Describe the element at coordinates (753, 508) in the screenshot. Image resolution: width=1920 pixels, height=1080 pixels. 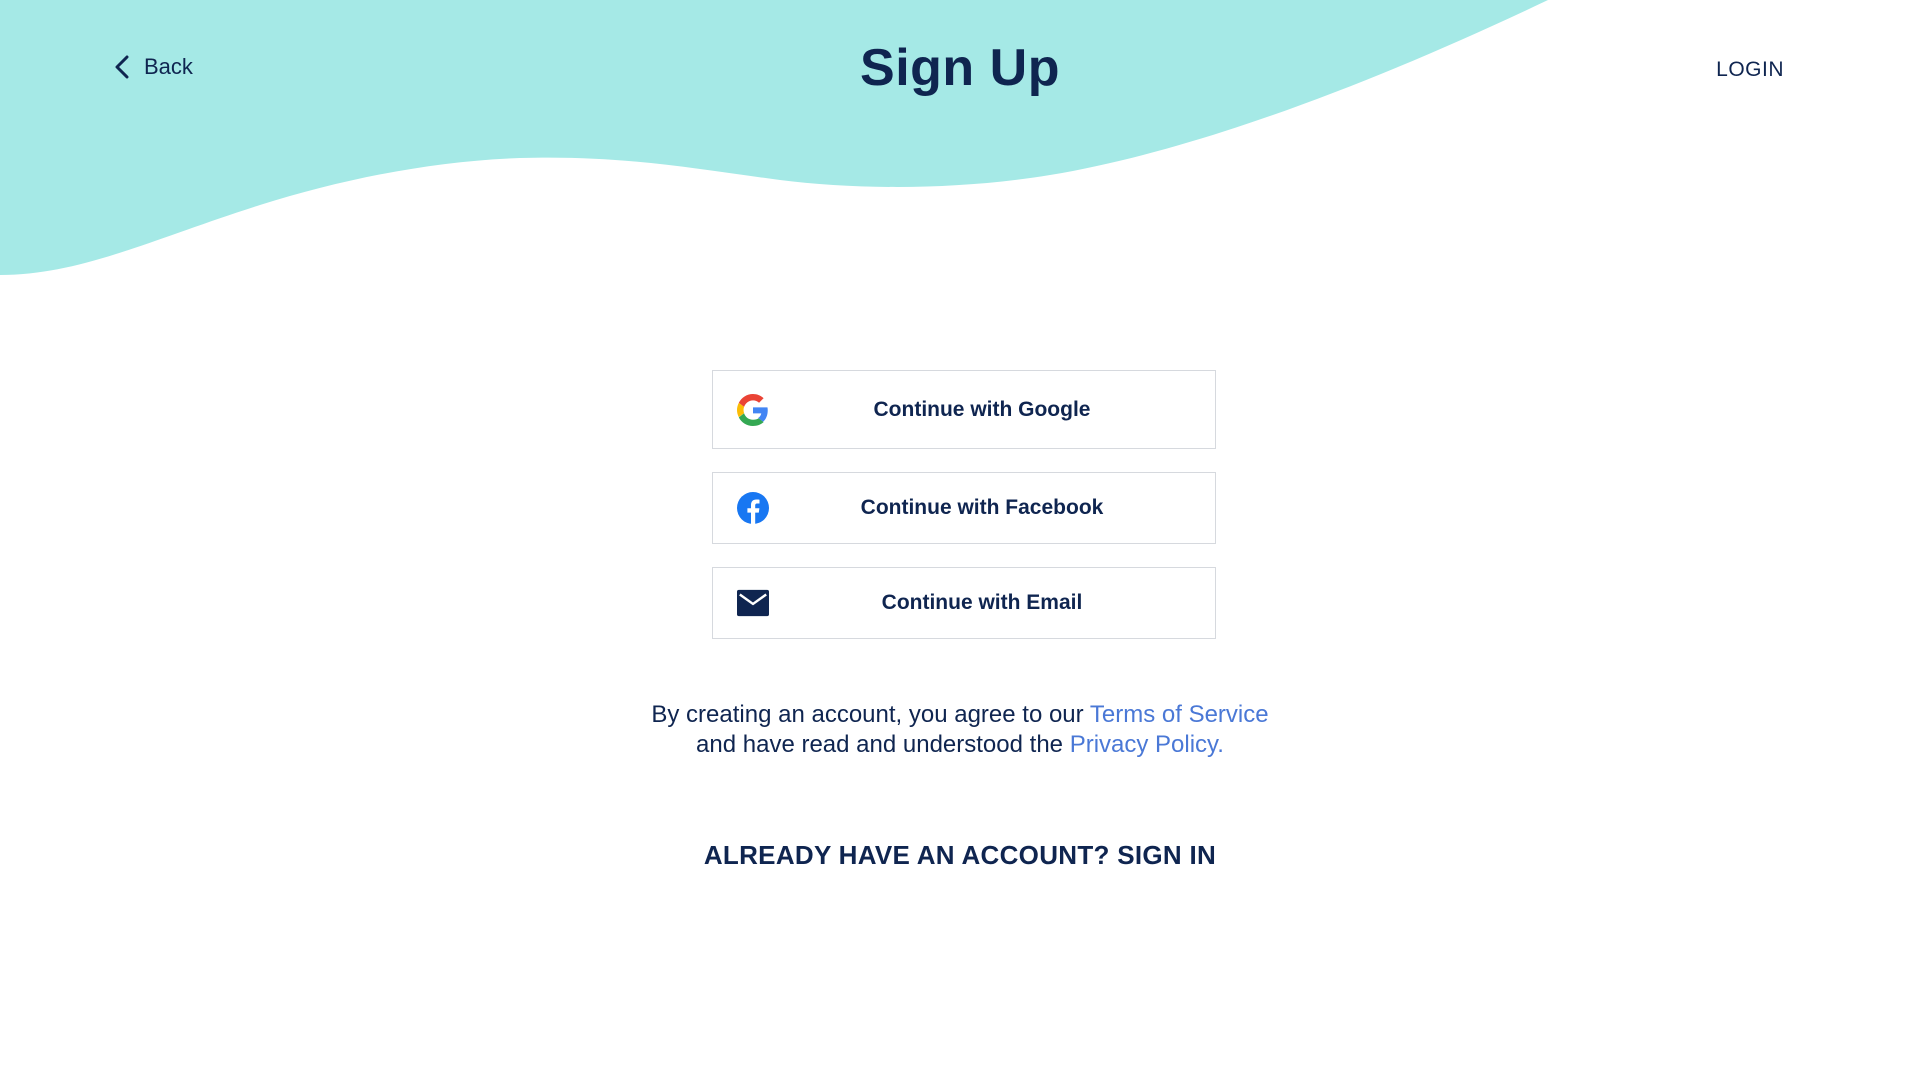
I see `facebook-icon` at that location.